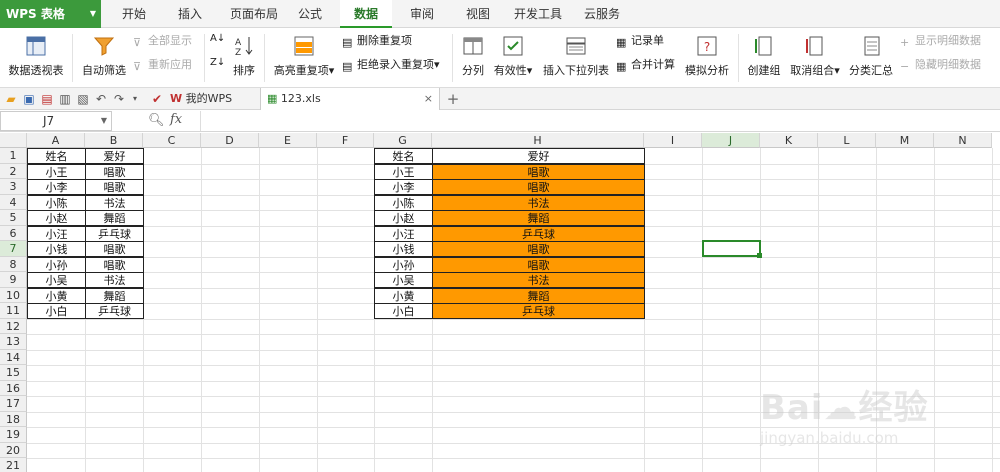 The height and width of the screenshot is (472, 1000). Describe the element at coordinates (731, 140) in the screenshot. I see `column-header-j: J` at that location.